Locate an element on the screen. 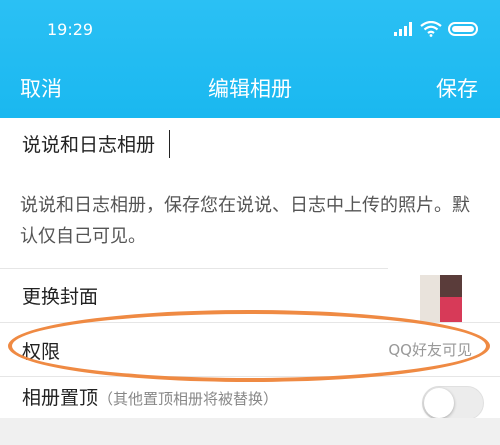  pin-album-row: 相册置顶（其他置顶相册将被替换） is located at coordinates (250, 398).